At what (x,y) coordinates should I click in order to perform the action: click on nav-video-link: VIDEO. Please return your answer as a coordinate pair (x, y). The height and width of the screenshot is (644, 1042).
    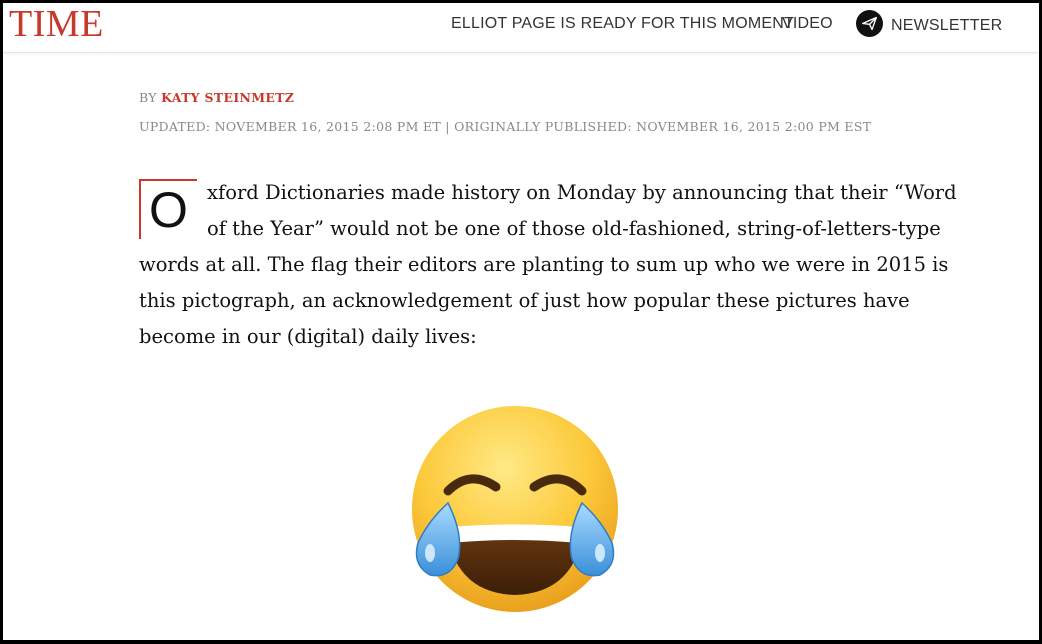
    Looking at the image, I should click on (807, 24).